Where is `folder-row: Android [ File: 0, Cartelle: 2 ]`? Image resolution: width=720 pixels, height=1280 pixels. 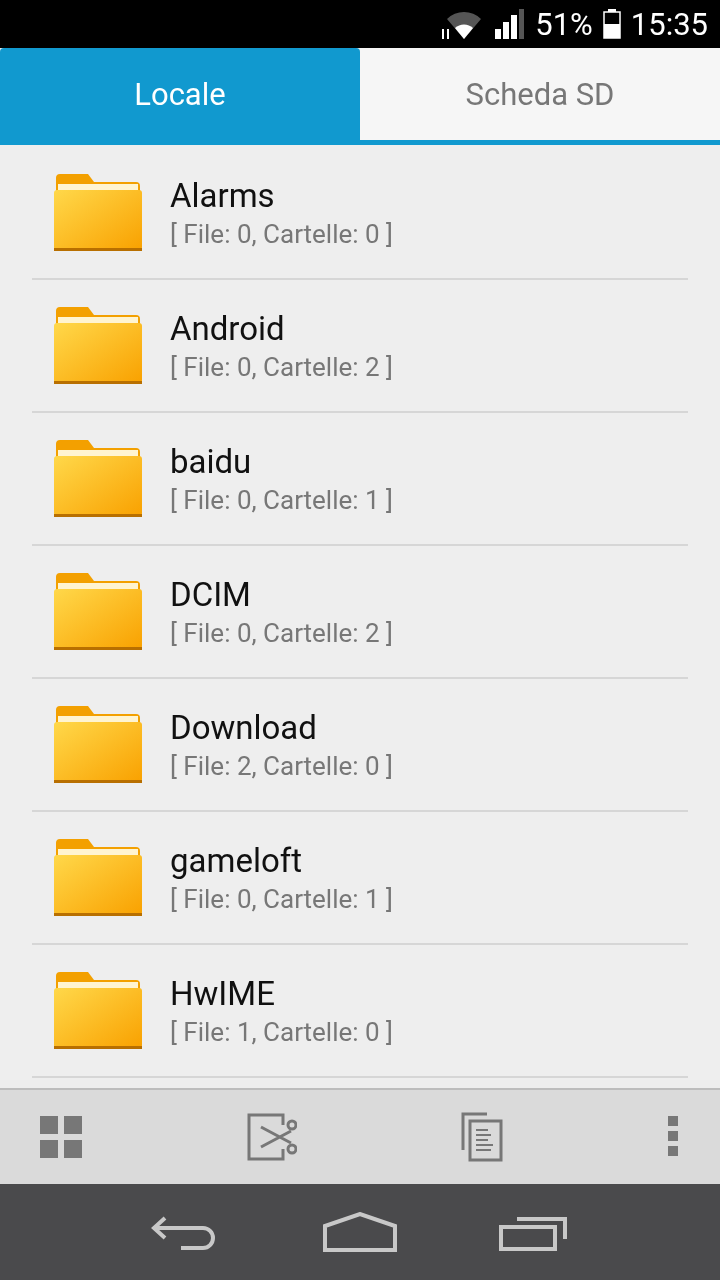 folder-row: Android [ File: 0, Cartelle: 2 ] is located at coordinates (360, 346).